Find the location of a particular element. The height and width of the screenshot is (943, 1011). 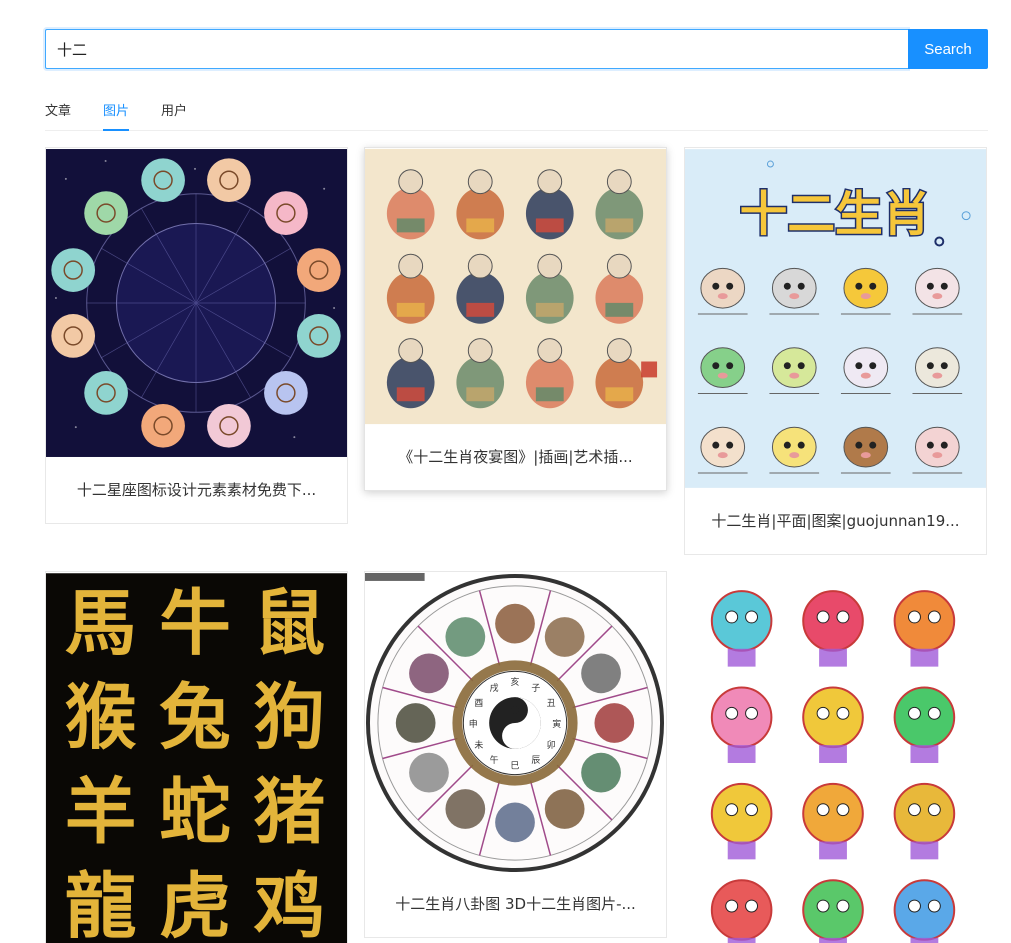

image-card: 馬牛鼠猴兔狗羊蛇猪龍虎鸡 is located at coordinates (196, 757).